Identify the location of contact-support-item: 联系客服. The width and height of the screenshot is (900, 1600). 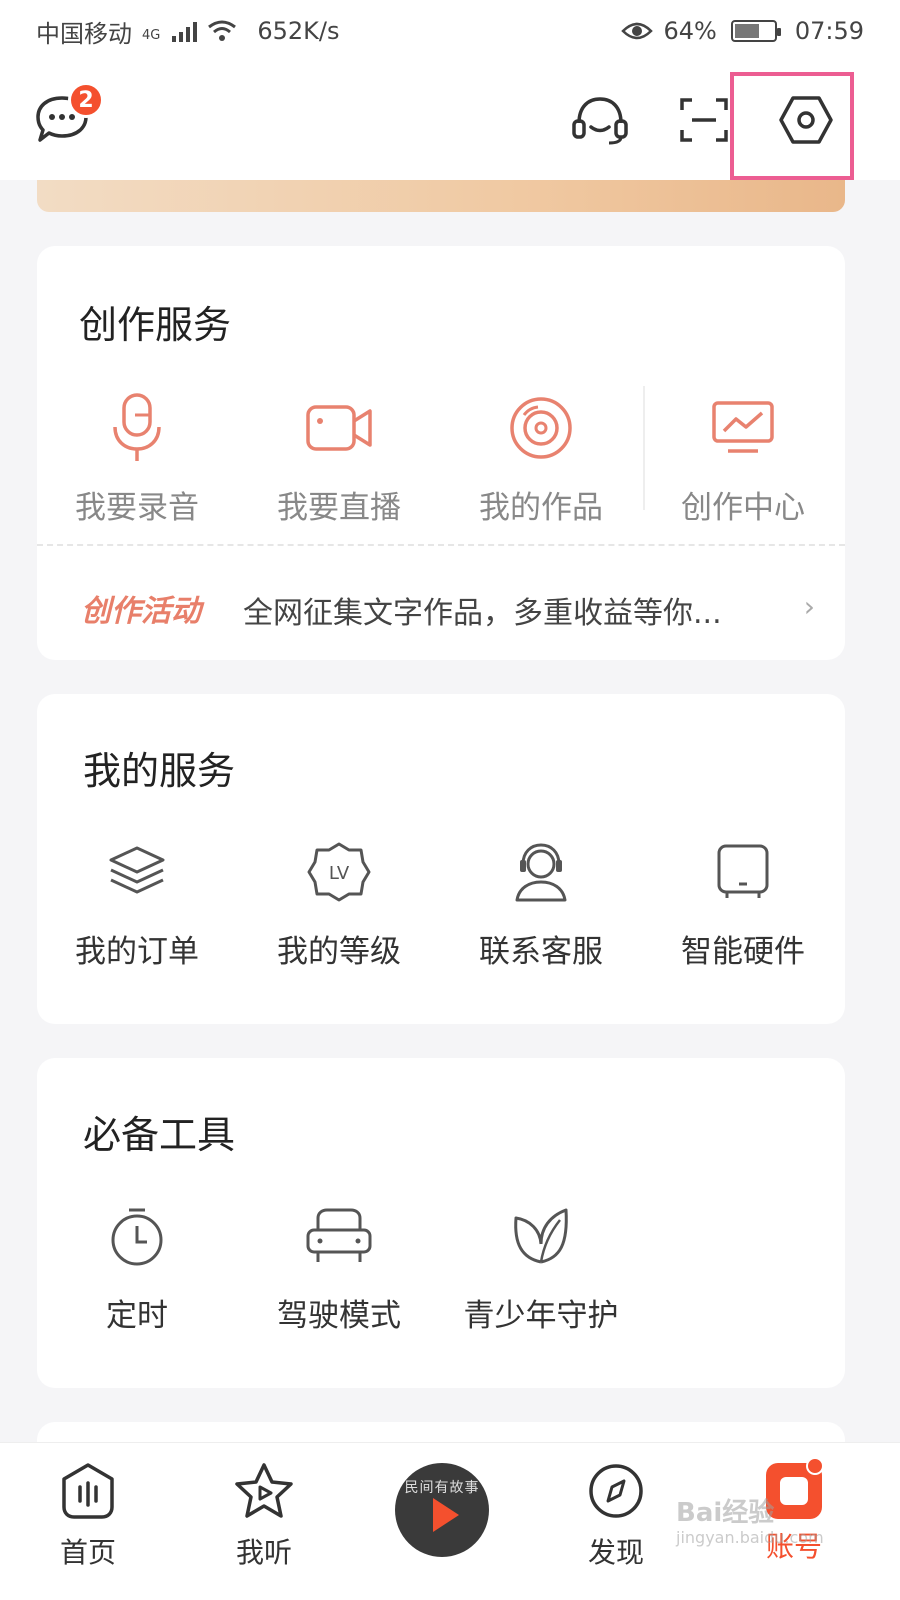
(541, 901).